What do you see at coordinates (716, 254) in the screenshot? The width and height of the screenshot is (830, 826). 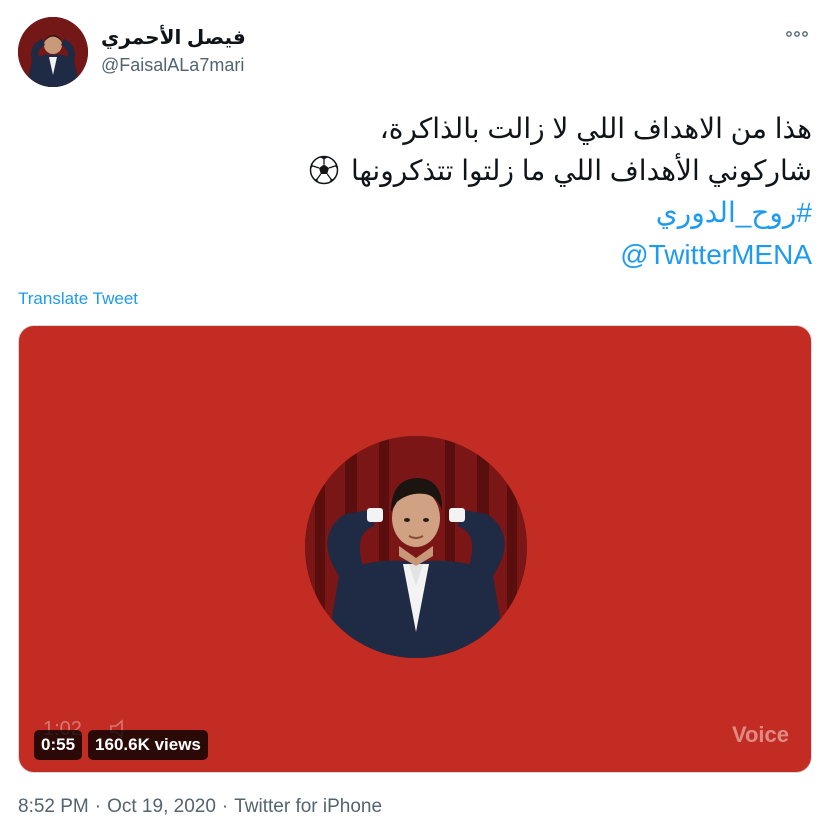 I see `mention-link: @TwitterMENA` at bounding box center [716, 254].